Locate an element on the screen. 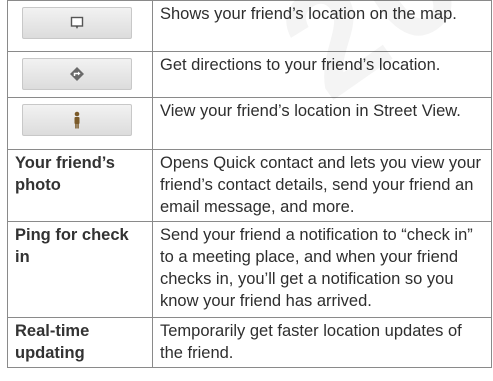 The height and width of the screenshot is (381, 493). show-on-map-button is located at coordinates (77, 23).